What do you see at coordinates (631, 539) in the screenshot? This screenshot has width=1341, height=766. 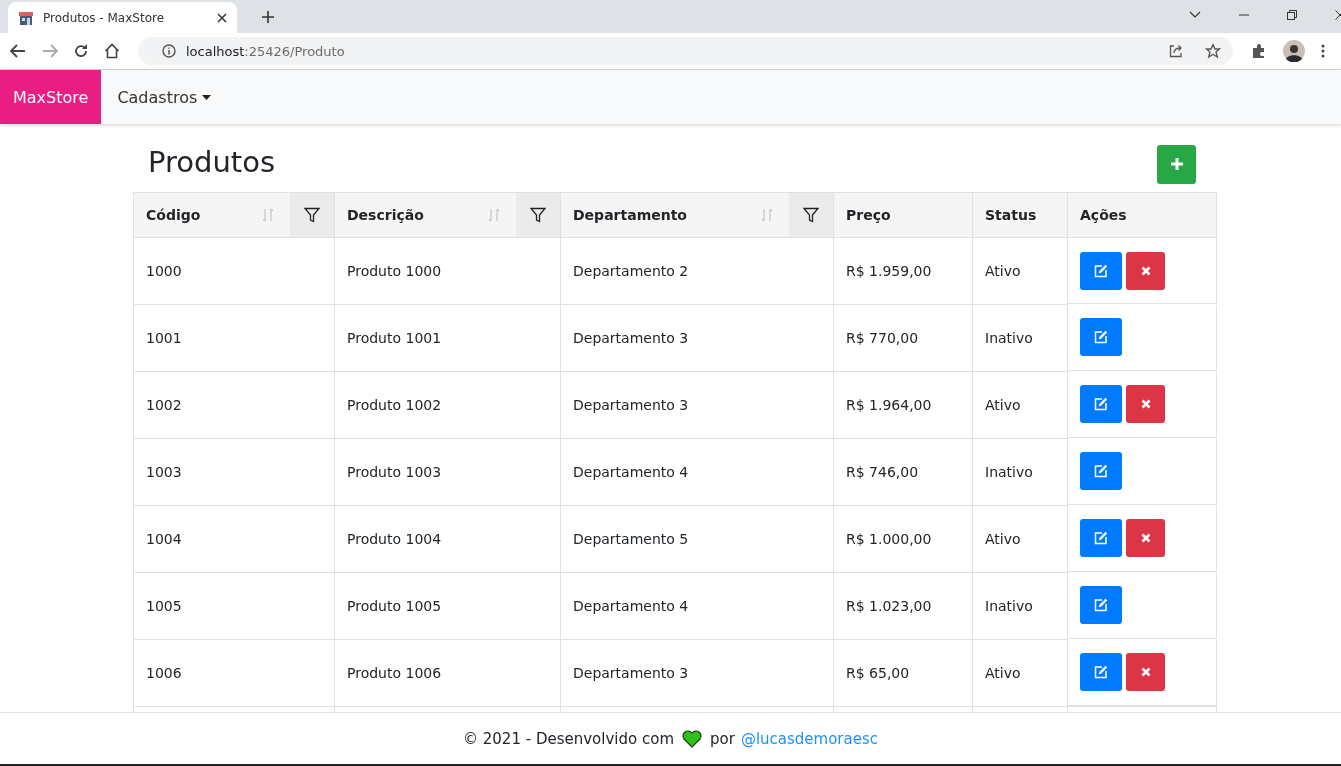 I see `table-cell: Departamento 5` at bounding box center [631, 539].